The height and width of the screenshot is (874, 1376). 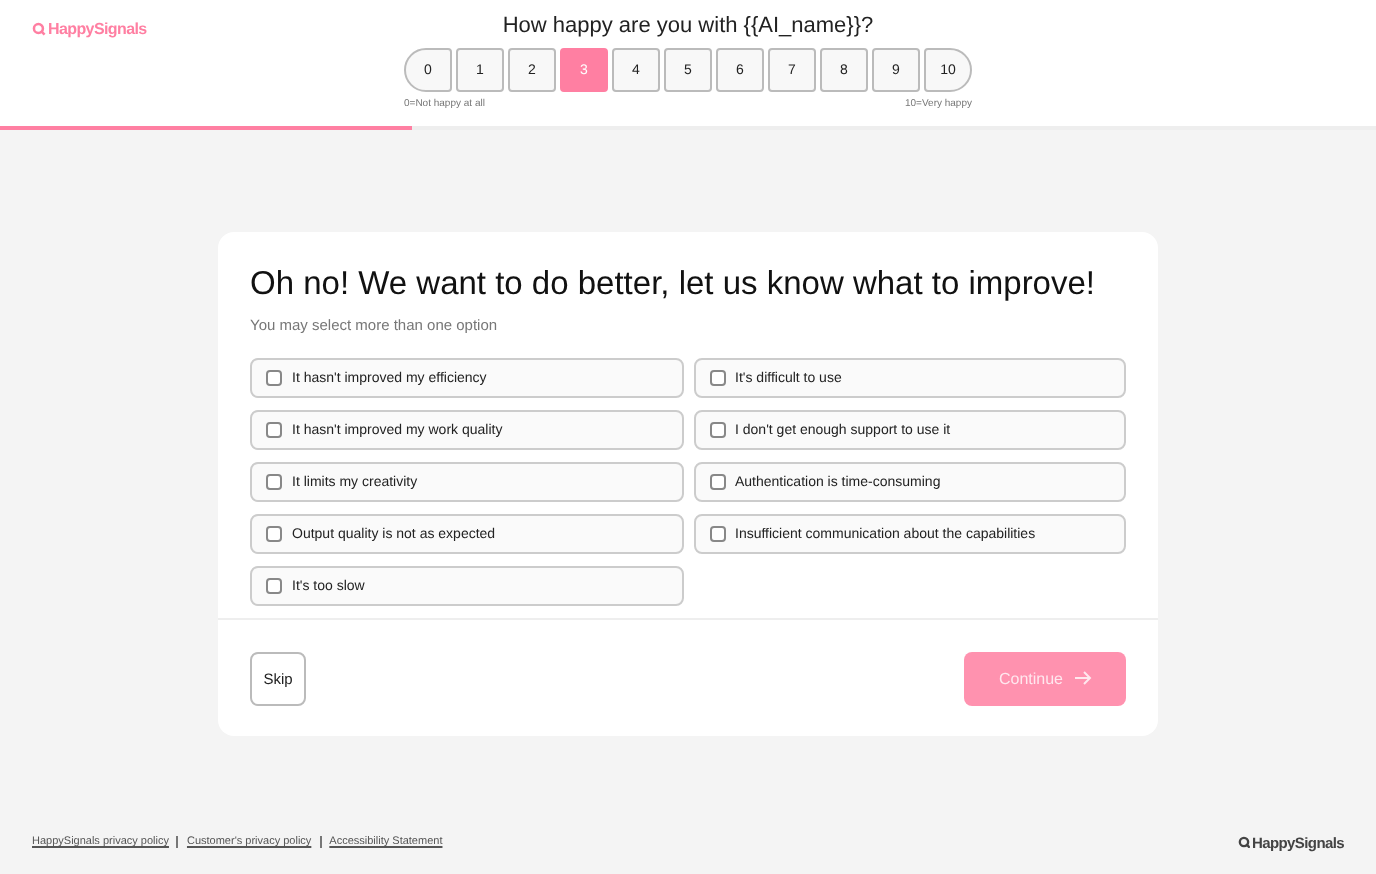 What do you see at coordinates (97, 29) in the screenshot?
I see `logo-text: HappySignals` at bounding box center [97, 29].